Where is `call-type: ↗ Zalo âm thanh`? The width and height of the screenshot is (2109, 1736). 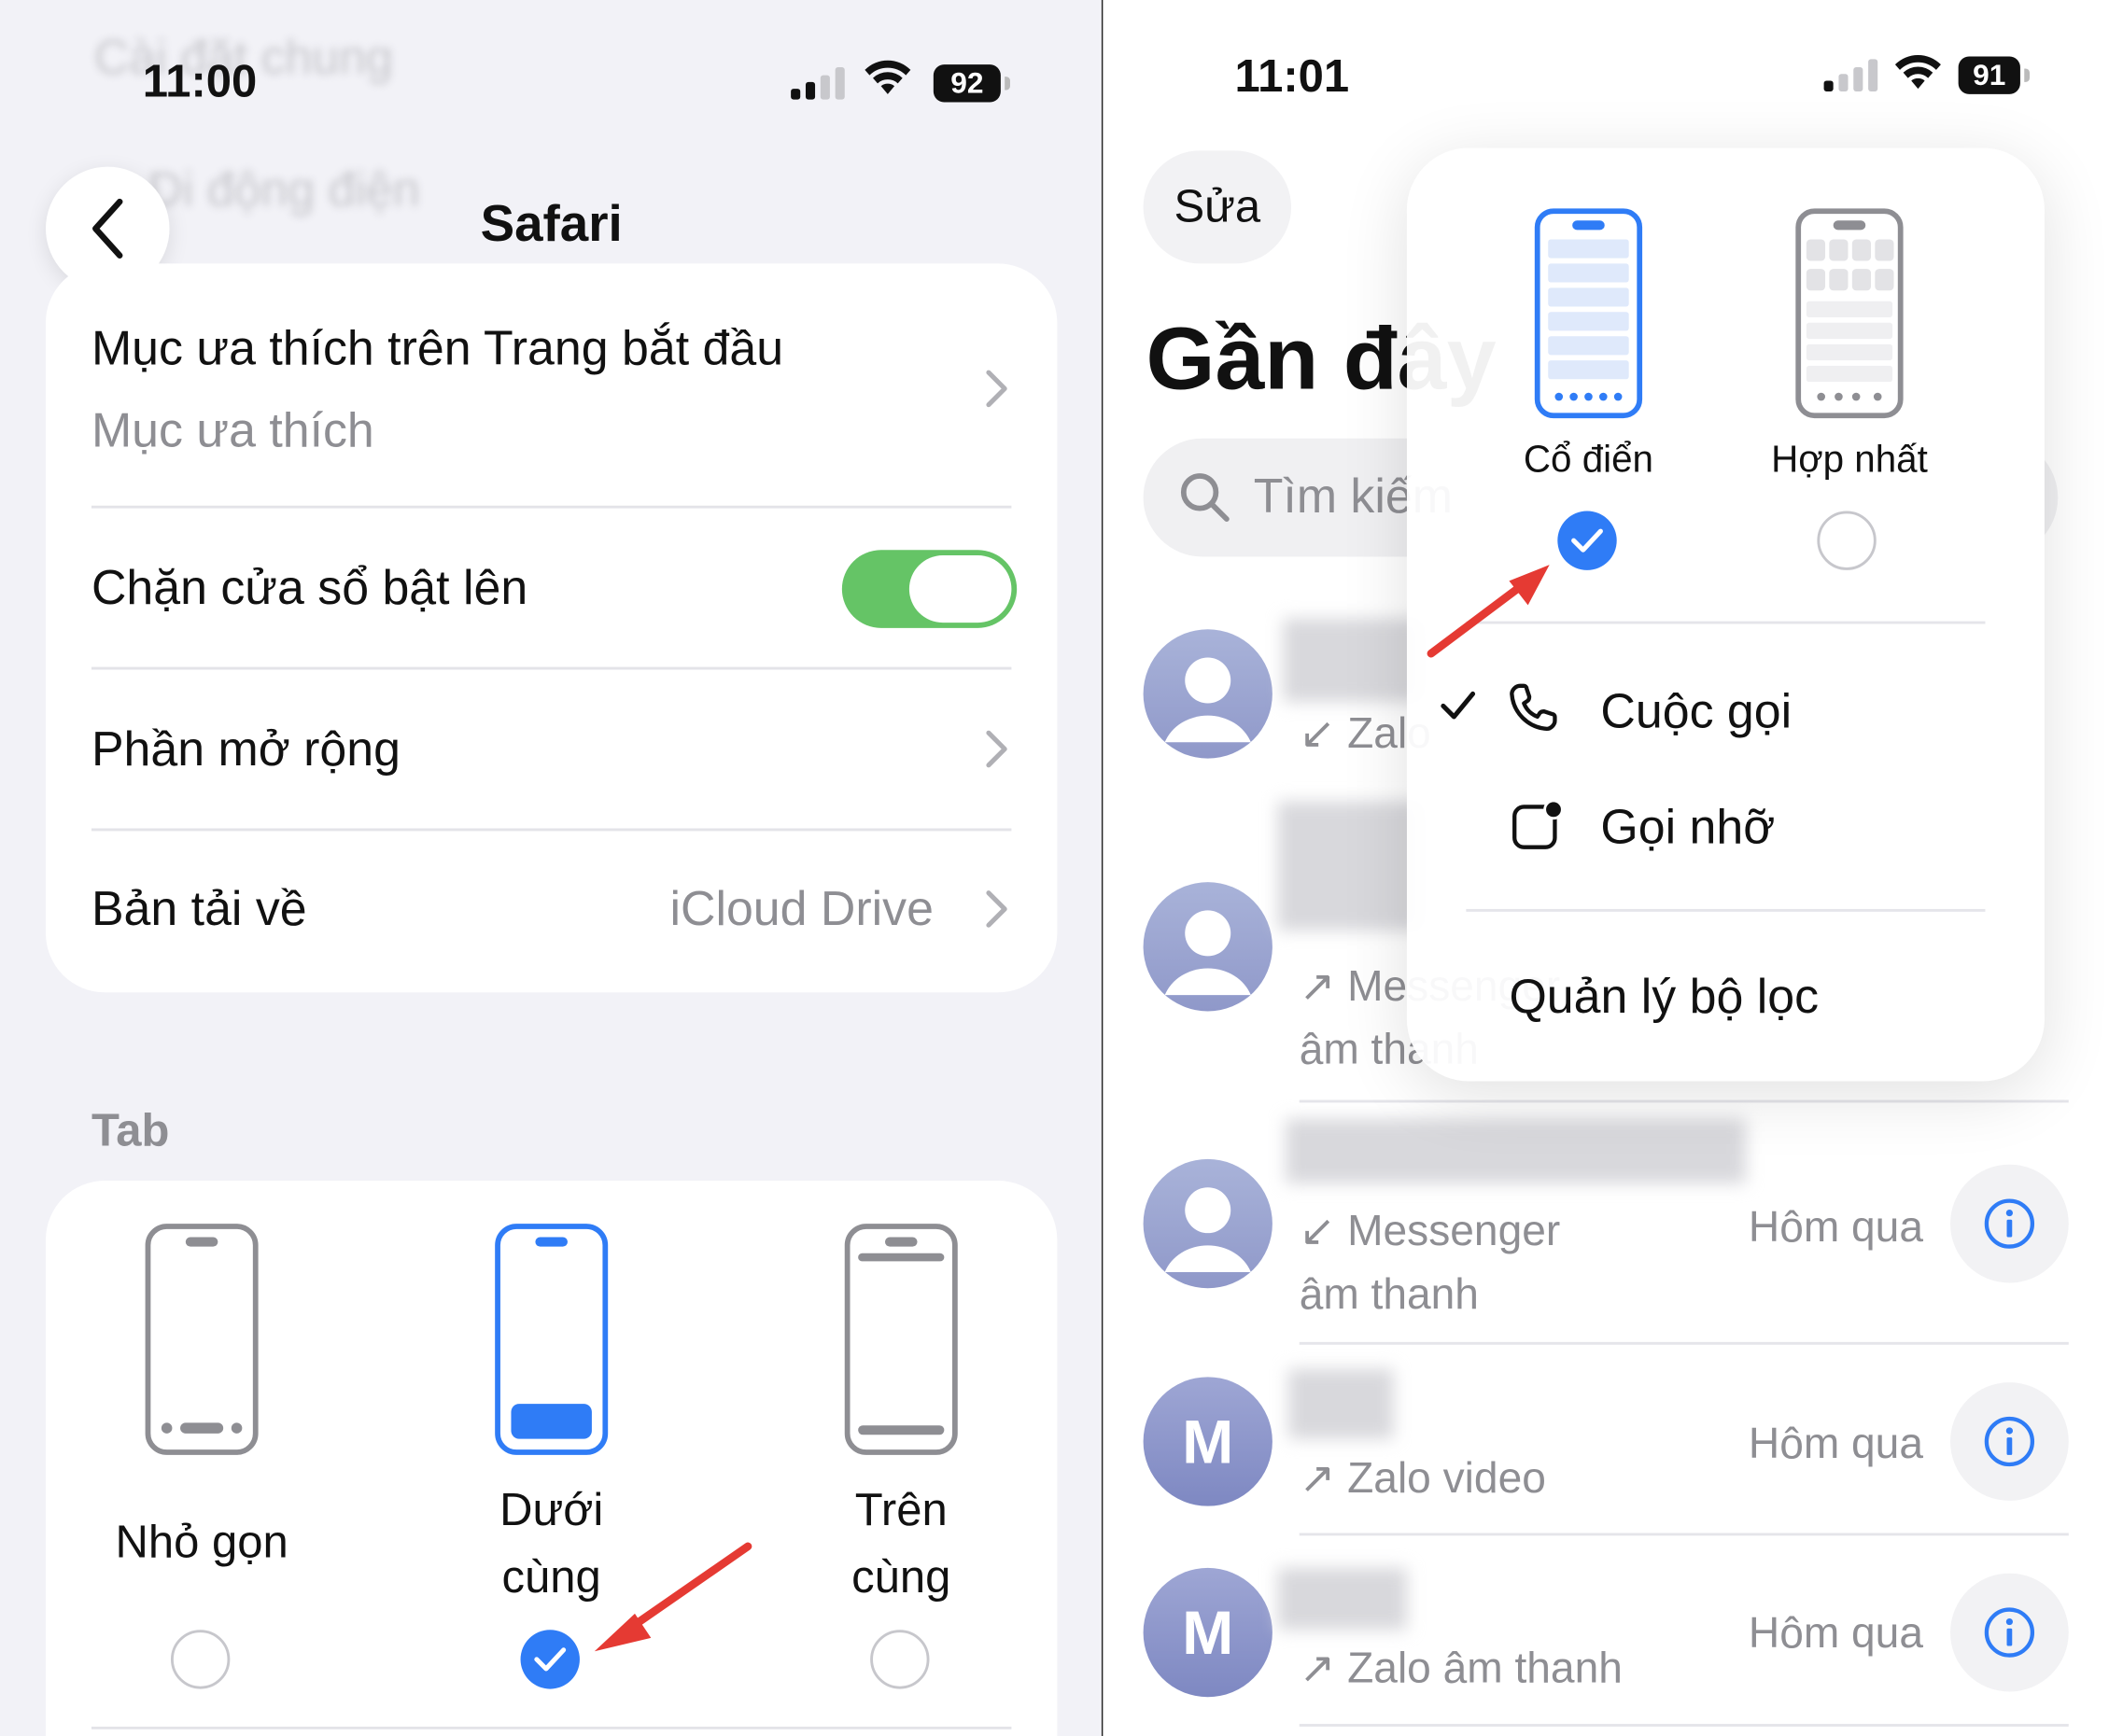
call-type: ↗ Zalo âm thanh is located at coordinates (1461, 1667).